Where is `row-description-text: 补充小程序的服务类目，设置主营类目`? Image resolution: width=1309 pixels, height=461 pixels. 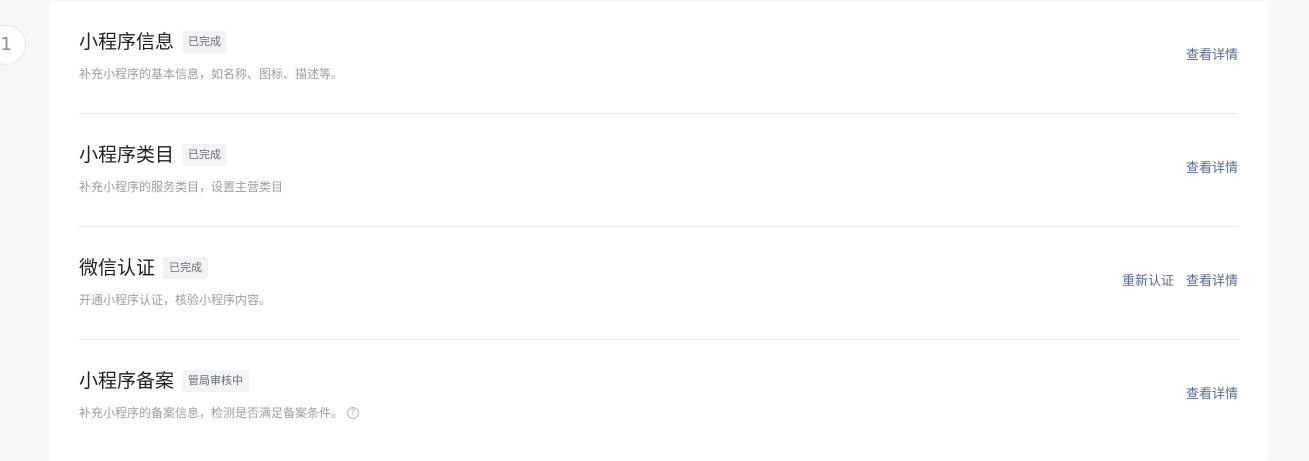
row-description-text: 补充小程序的服务类目，设置主营类目 is located at coordinates (181, 187).